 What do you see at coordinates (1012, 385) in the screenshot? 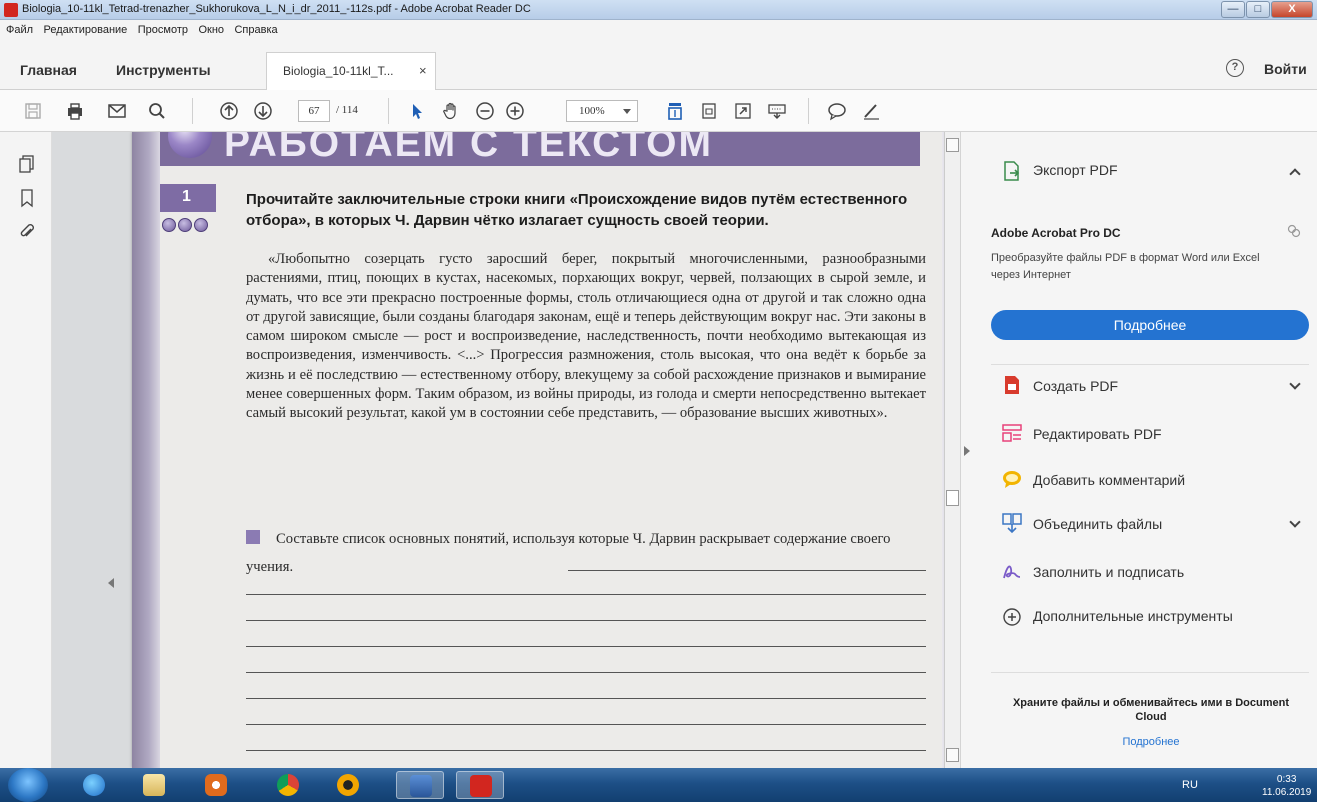
I see `create-pdf-icon` at bounding box center [1012, 385].